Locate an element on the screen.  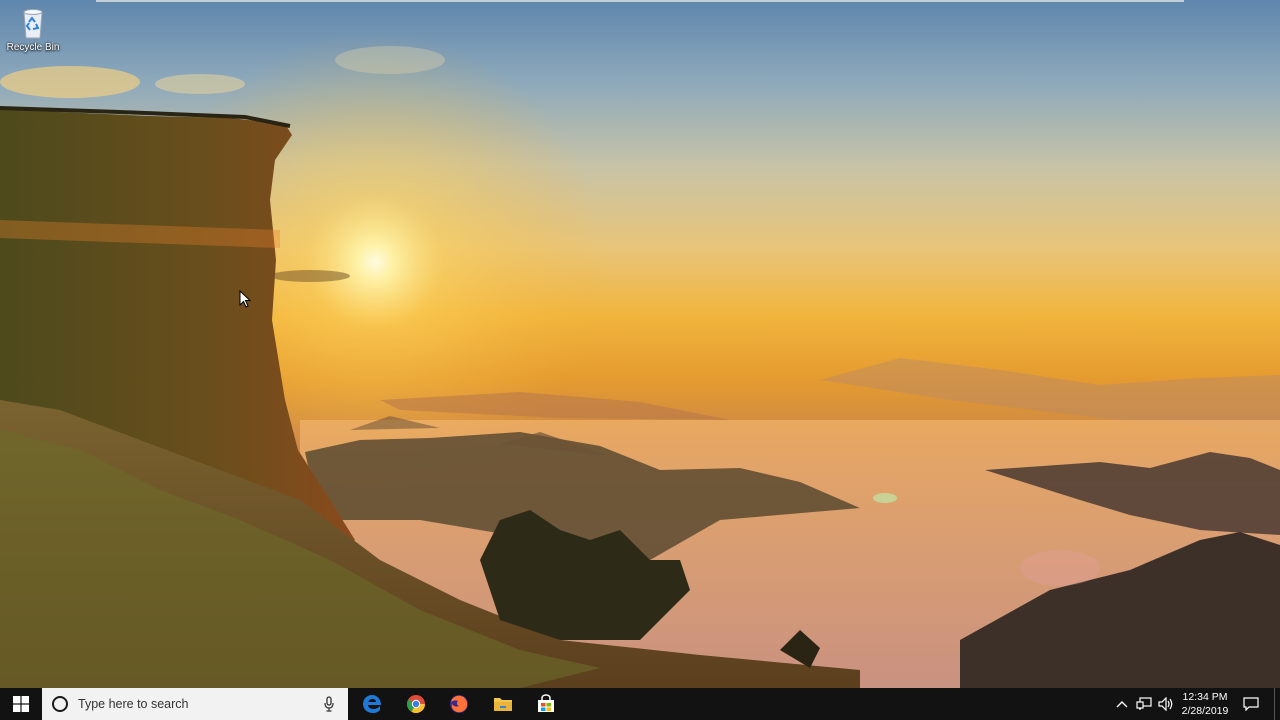
action-center-button is located at coordinates (1251, 704).